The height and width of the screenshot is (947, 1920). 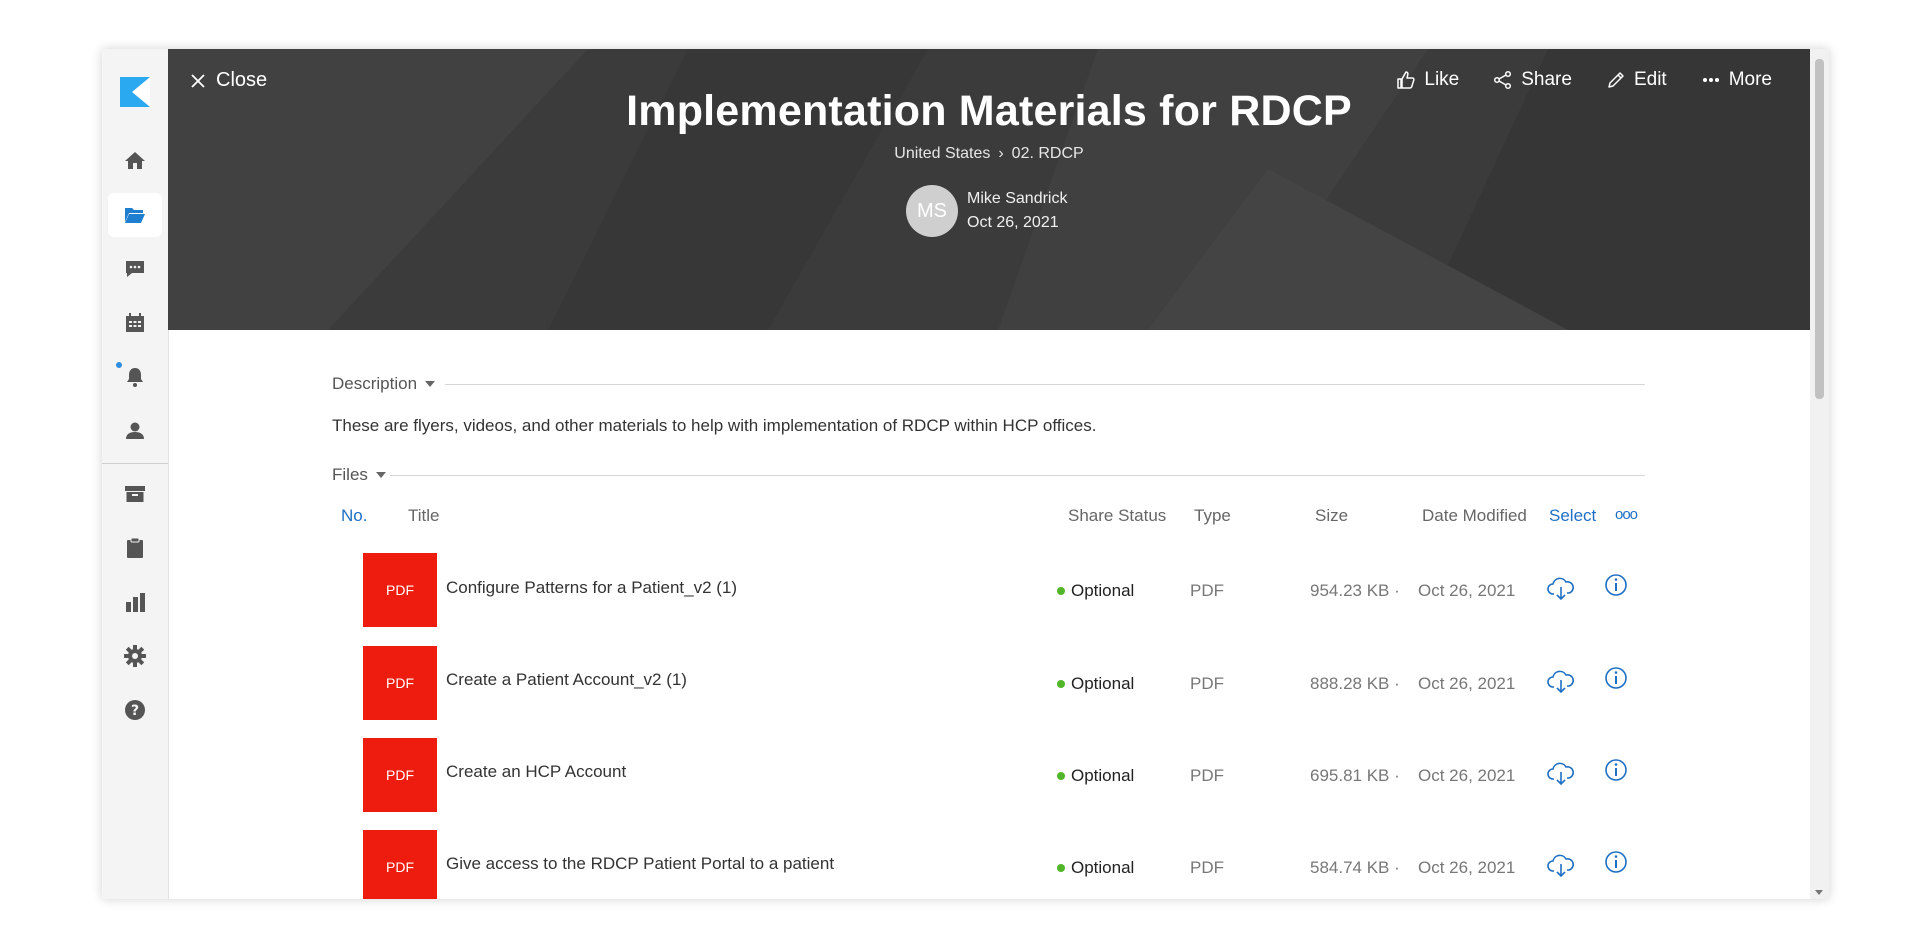 What do you see at coordinates (1650, 79) in the screenshot?
I see `edit-label: Edit` at bounding box center [1650, 79].